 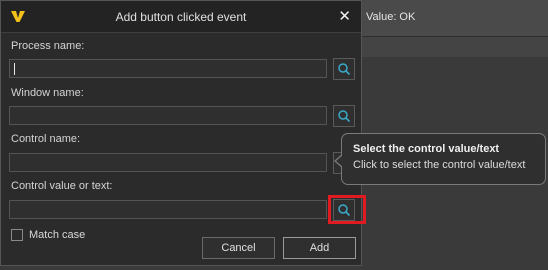 What do you see at coordinates (46, 139) in the screenshot?
I see `control-name-label: Control name:` at bounding box center [46, 139].